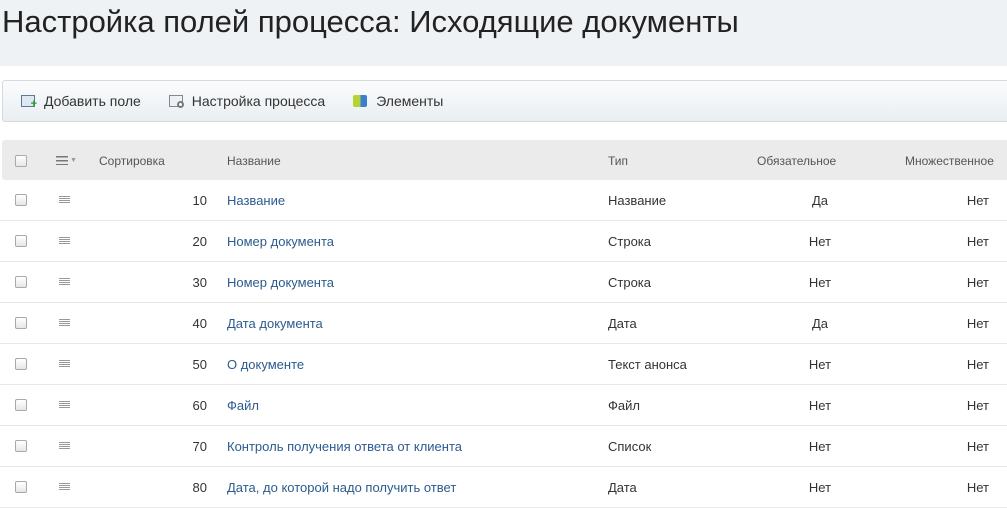 This screenshot has width=1007, height=508. Describe the element at coordinates (503, 405) in the screenshot. I see `table-row: 60 Файл Файл Нет Нет` at that location.